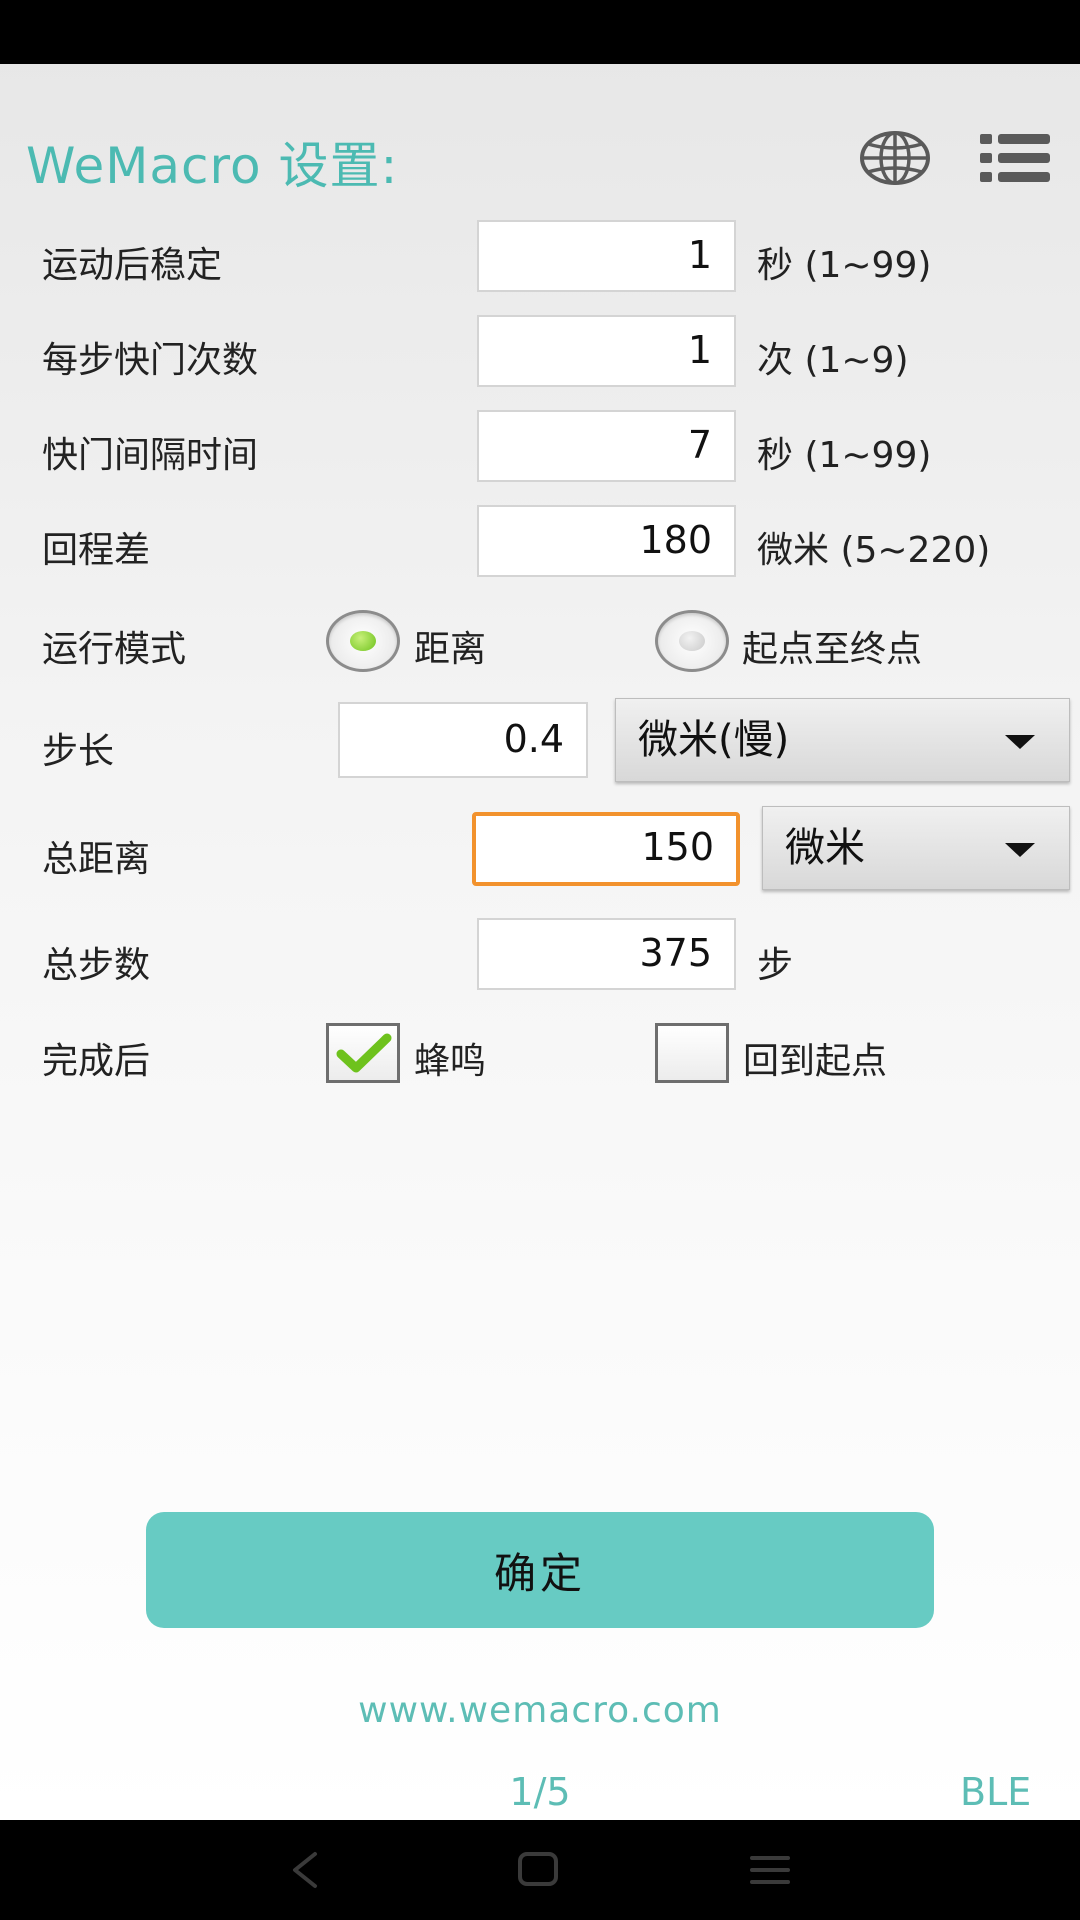 This screenshot has width=1080, height=1920. What do you see at coordinates (150, 360) in the screenshot?
I see `shutter-per-step-label: 每步快门次数` at bounding box center [150, 360].